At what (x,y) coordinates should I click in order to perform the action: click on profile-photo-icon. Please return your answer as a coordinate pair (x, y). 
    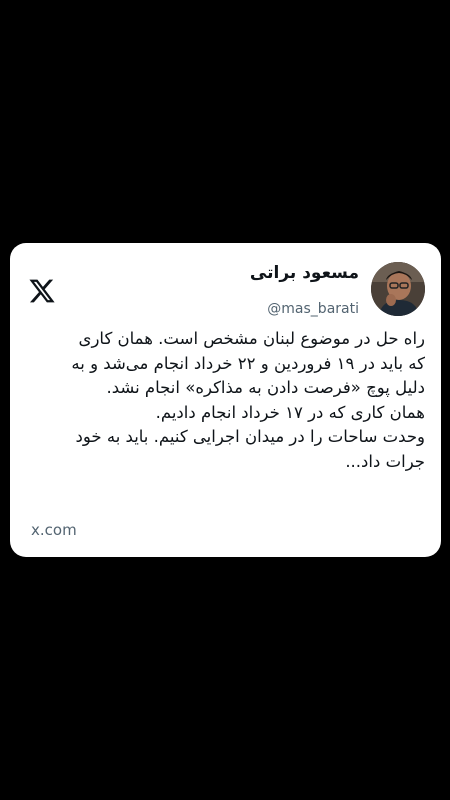
    Looking at the image, I should click on (398, 289).